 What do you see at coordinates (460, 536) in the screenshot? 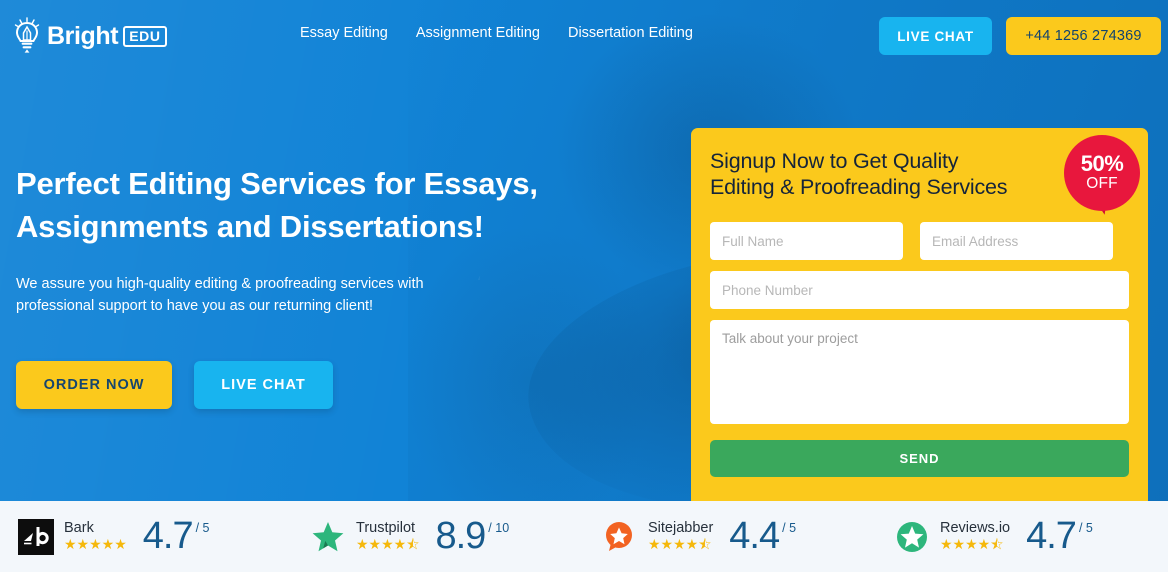
I see `review-score-value: 8.9` at bounding box center [460, 536].